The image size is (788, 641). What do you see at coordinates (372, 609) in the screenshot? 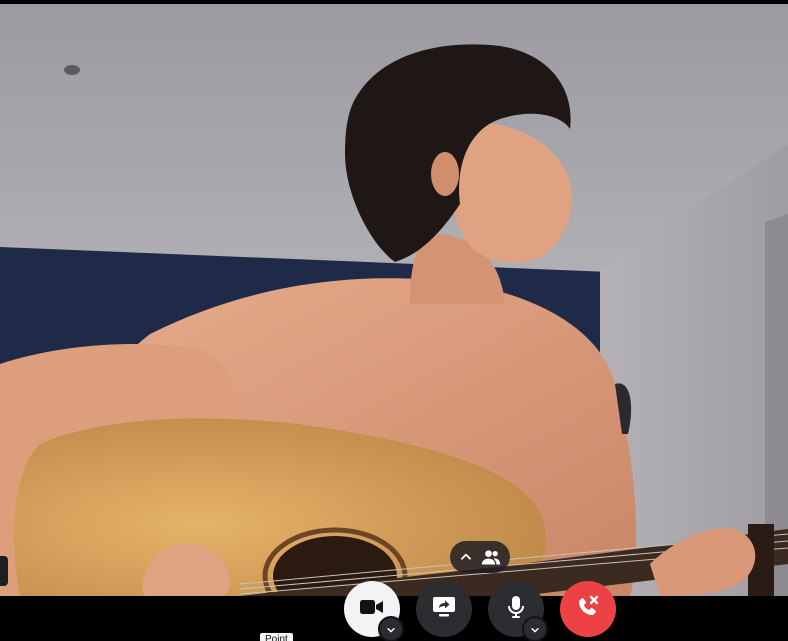
I see `video-camera-icon` at bounding box center [372, 609].